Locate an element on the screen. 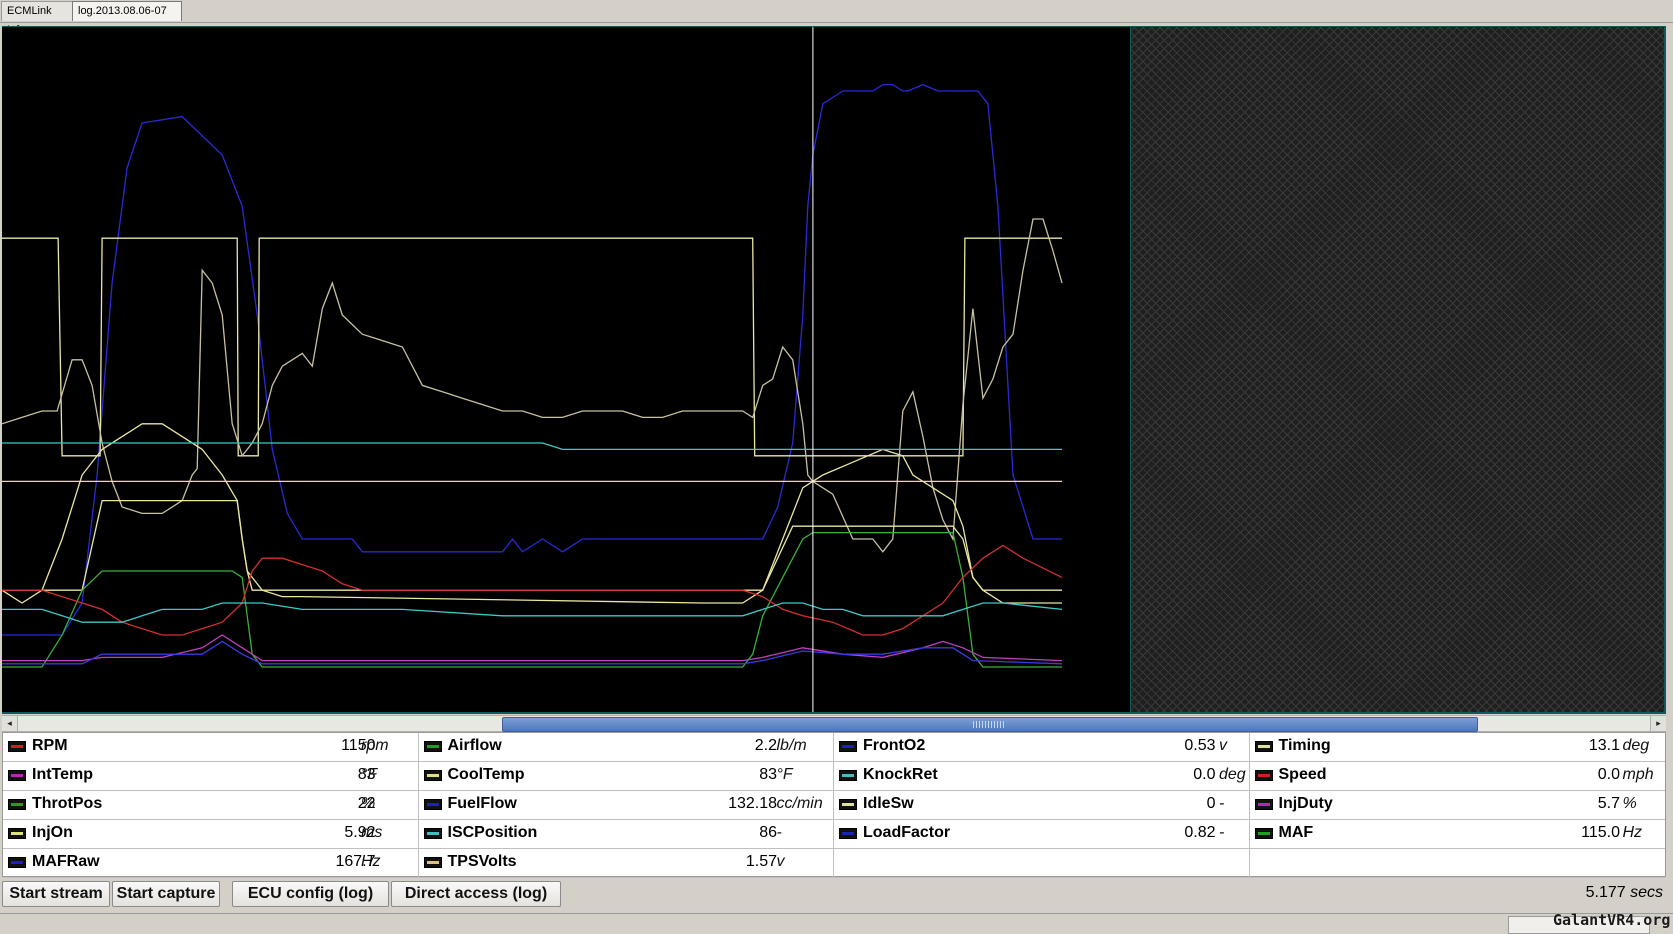 This screenshot has height=934, width=1673. param-name: ISCPosition is located at coordinates (492, 832).